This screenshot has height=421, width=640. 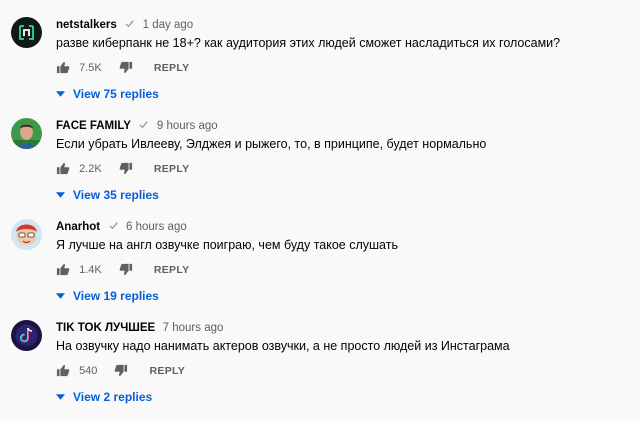 What do you see at coordinates (193, 328) in the screenshot?
I see `comment-time: 7 hours ago` at bounding box center [193, 328].